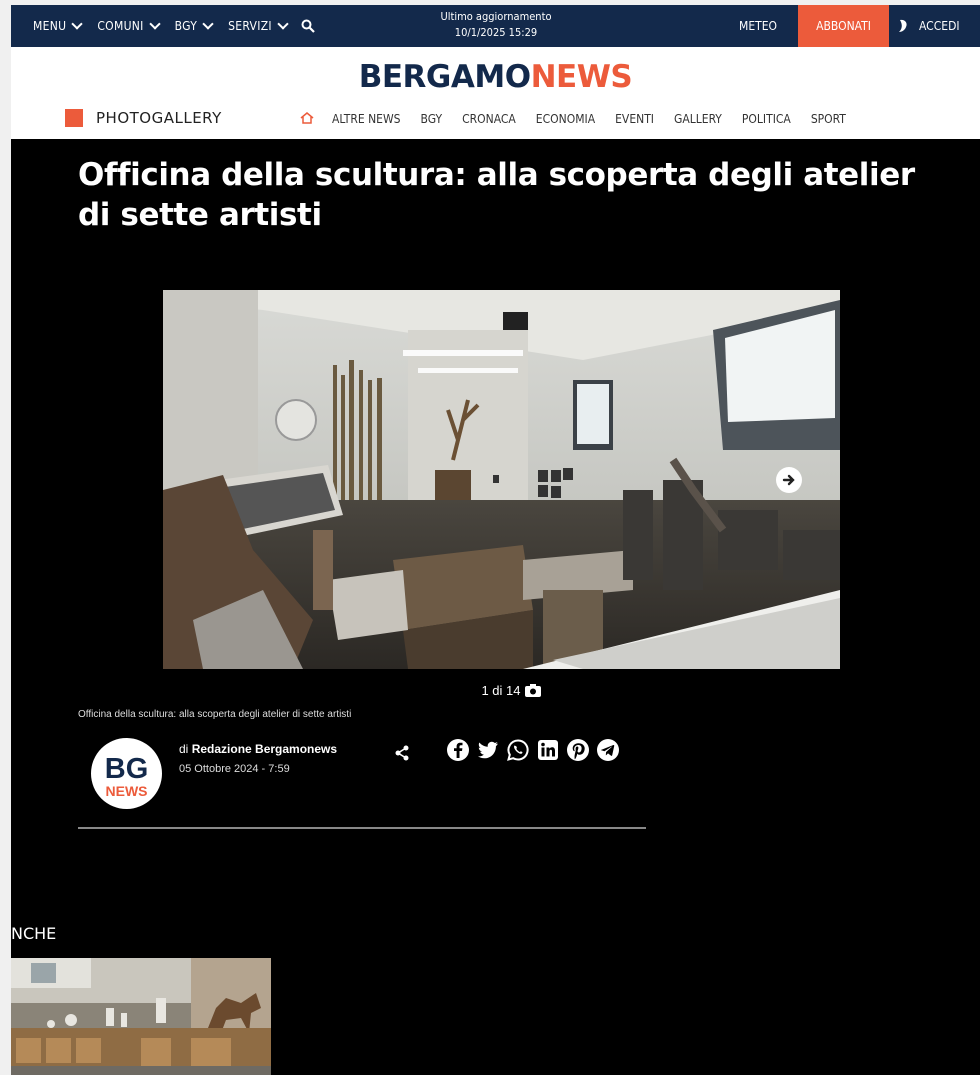 The image size is (980, 1075). I want to click on servizi-button: SERVIZI, so click(258, 25).